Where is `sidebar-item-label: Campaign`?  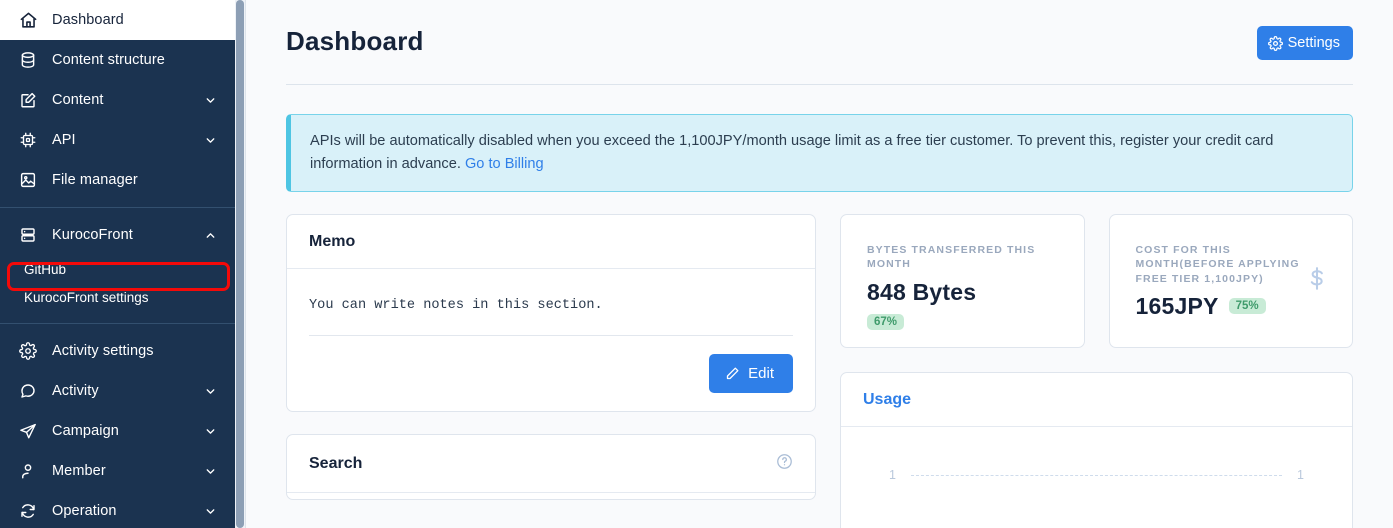 sidebar-item-label: Campaign is located at coordinates (85, 431).